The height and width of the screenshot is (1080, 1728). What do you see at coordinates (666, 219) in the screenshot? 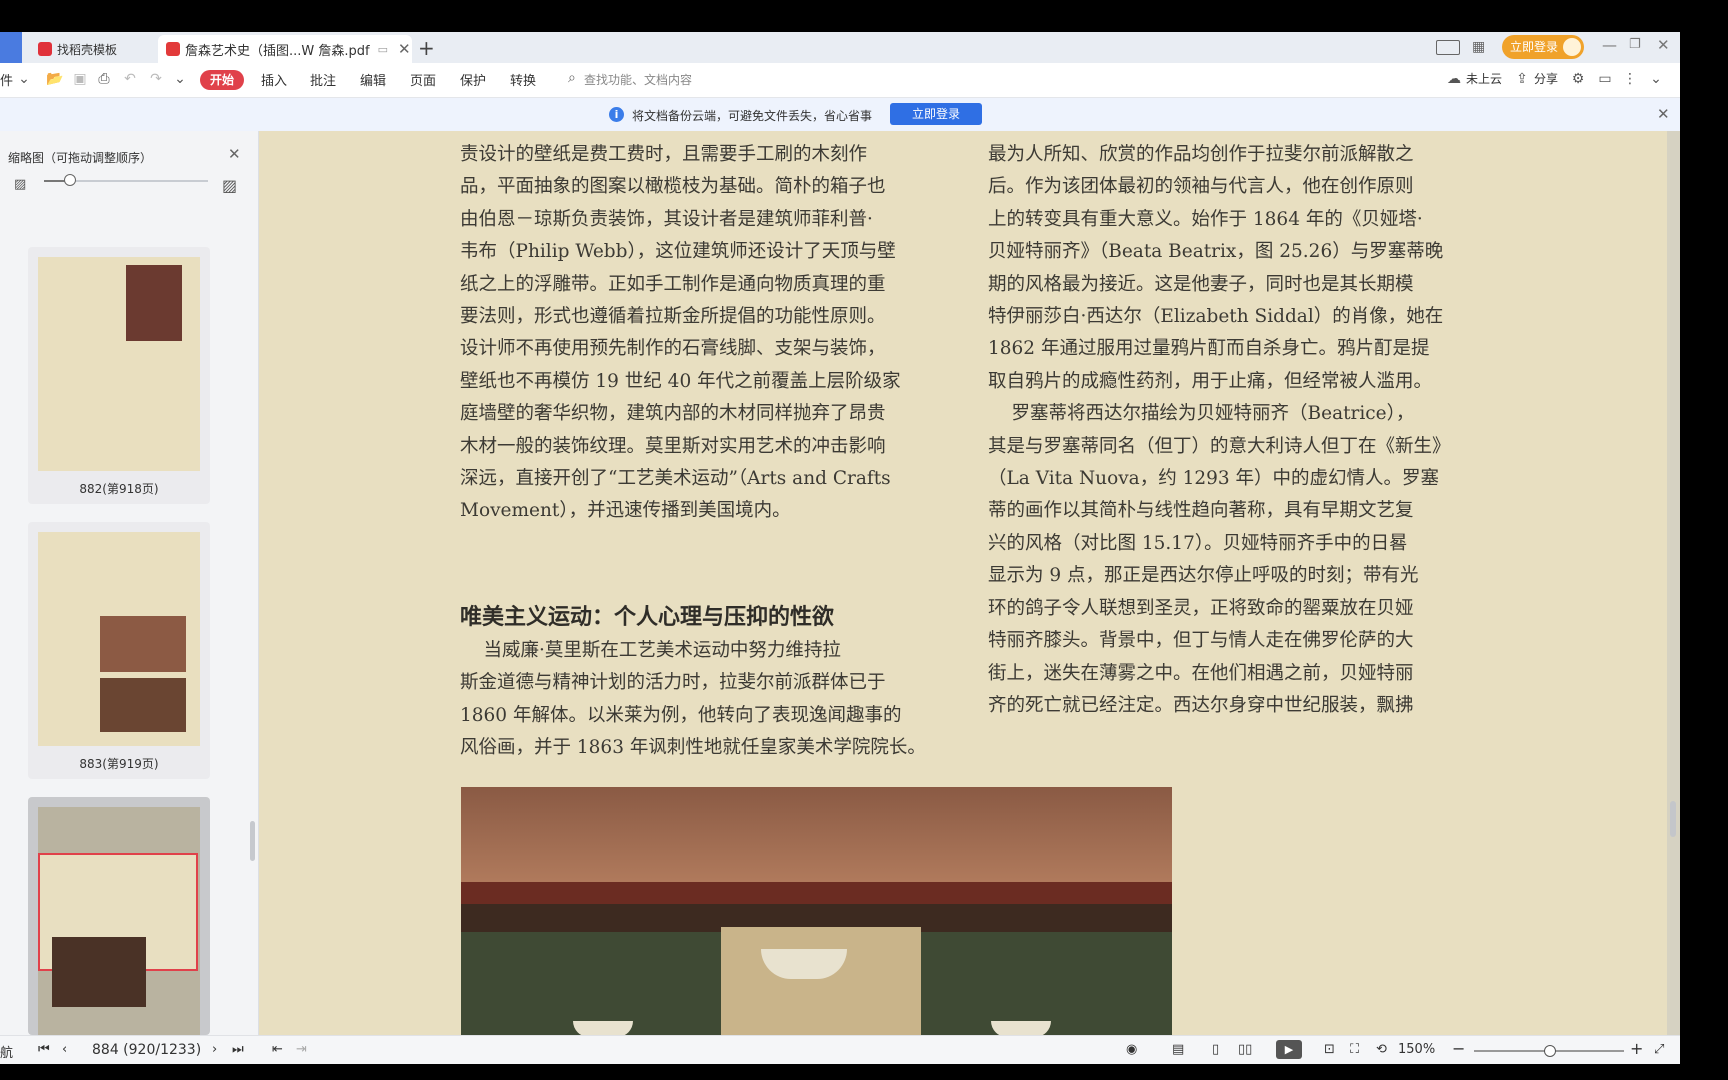
I see `text-line: 由伯恩－琼斯负责装饰，其设计者是建筑师菲利普·` at bounding box center [666, 219].